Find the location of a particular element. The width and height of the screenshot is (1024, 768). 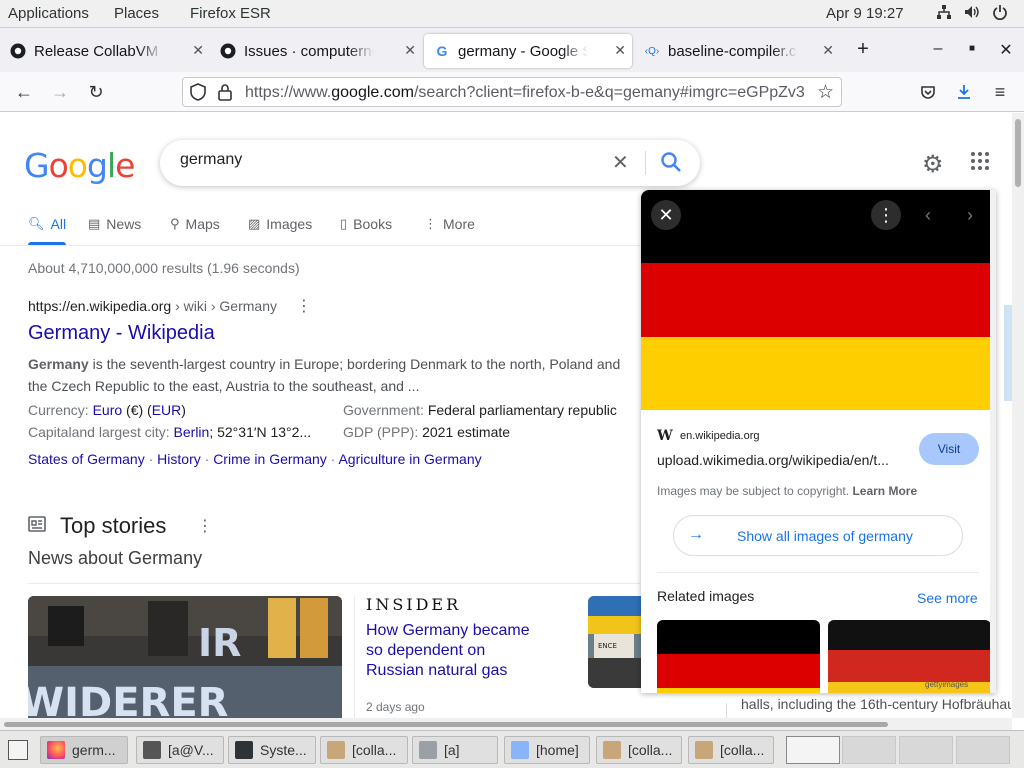

search-box: ✕ is located at coordinates (430, 163).